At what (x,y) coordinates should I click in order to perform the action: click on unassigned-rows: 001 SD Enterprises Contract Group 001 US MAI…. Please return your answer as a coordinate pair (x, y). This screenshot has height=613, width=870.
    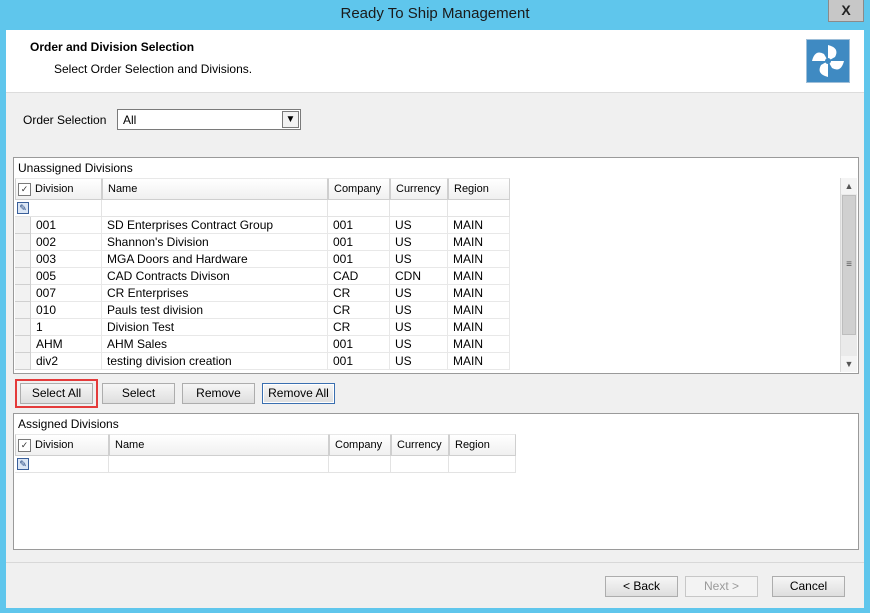
    Looking at the image, I should click on (262, 293).